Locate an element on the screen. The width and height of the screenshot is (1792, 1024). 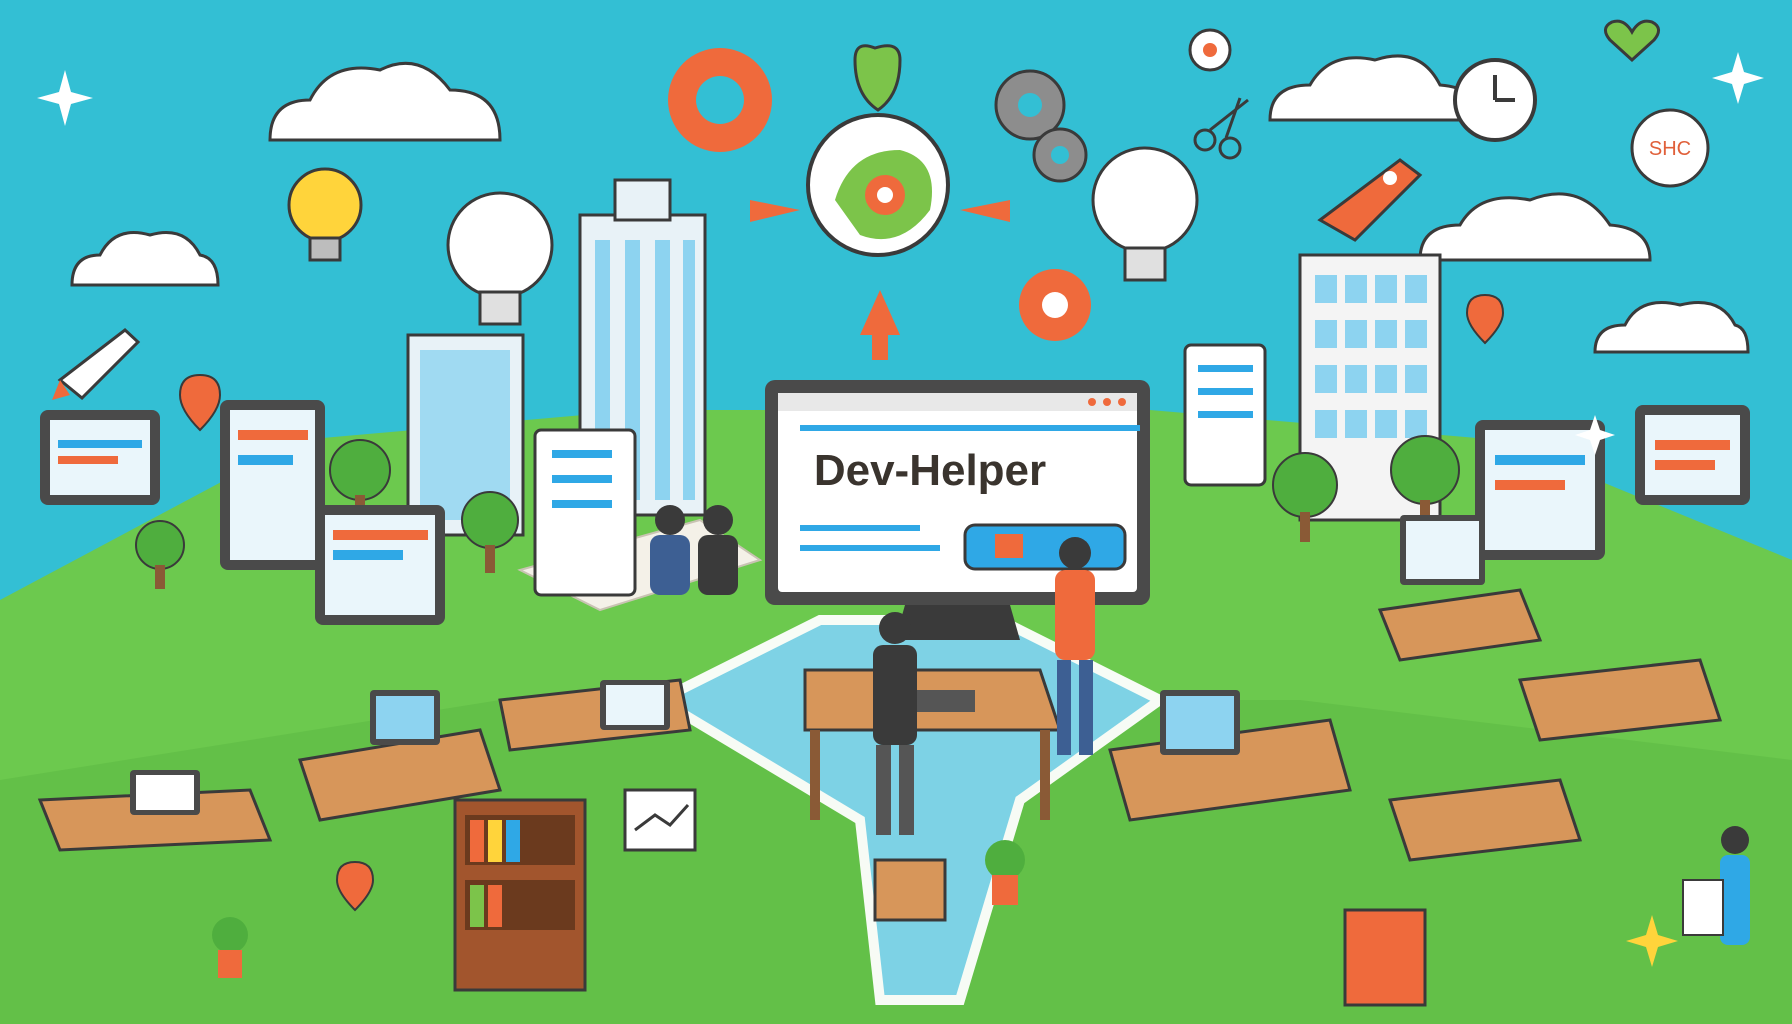
shc-badge: SHC is located at coordinates (1670, 148).